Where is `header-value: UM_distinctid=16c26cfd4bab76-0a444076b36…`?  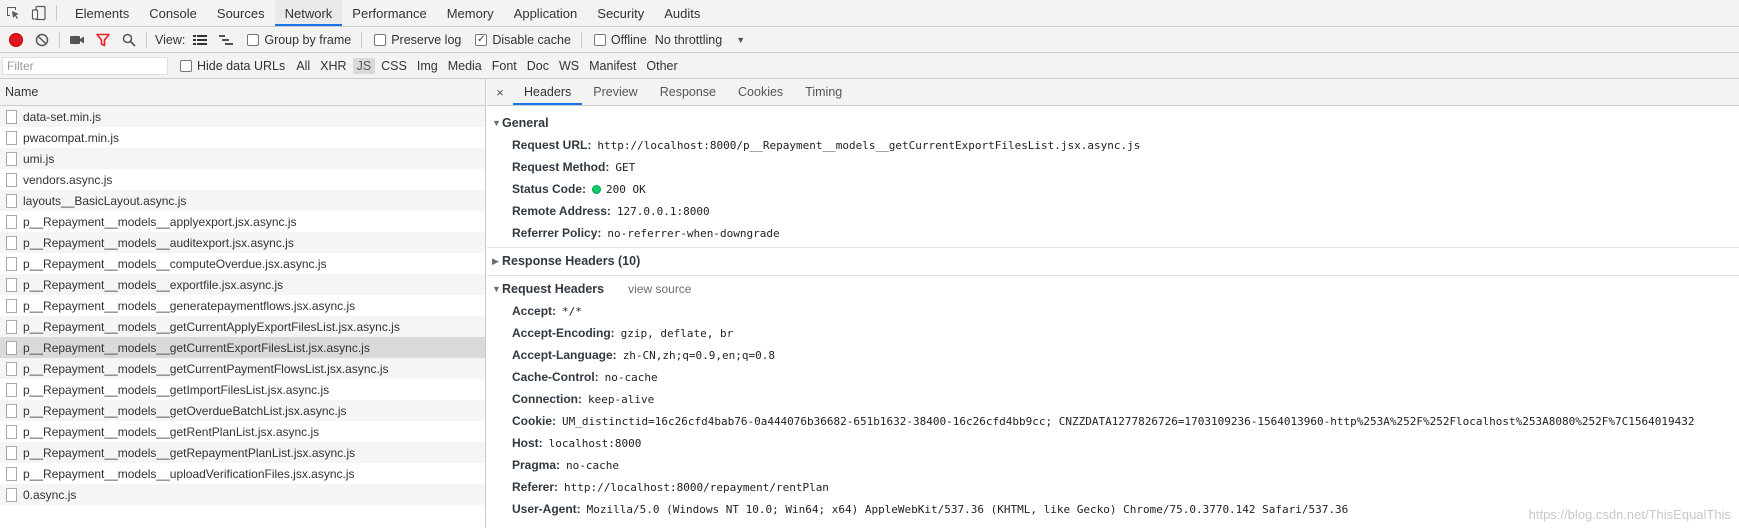
header-value: UM_distinctid=16c26cfd4bab76-0a444076b36… is located at coordinates (1128, 421).